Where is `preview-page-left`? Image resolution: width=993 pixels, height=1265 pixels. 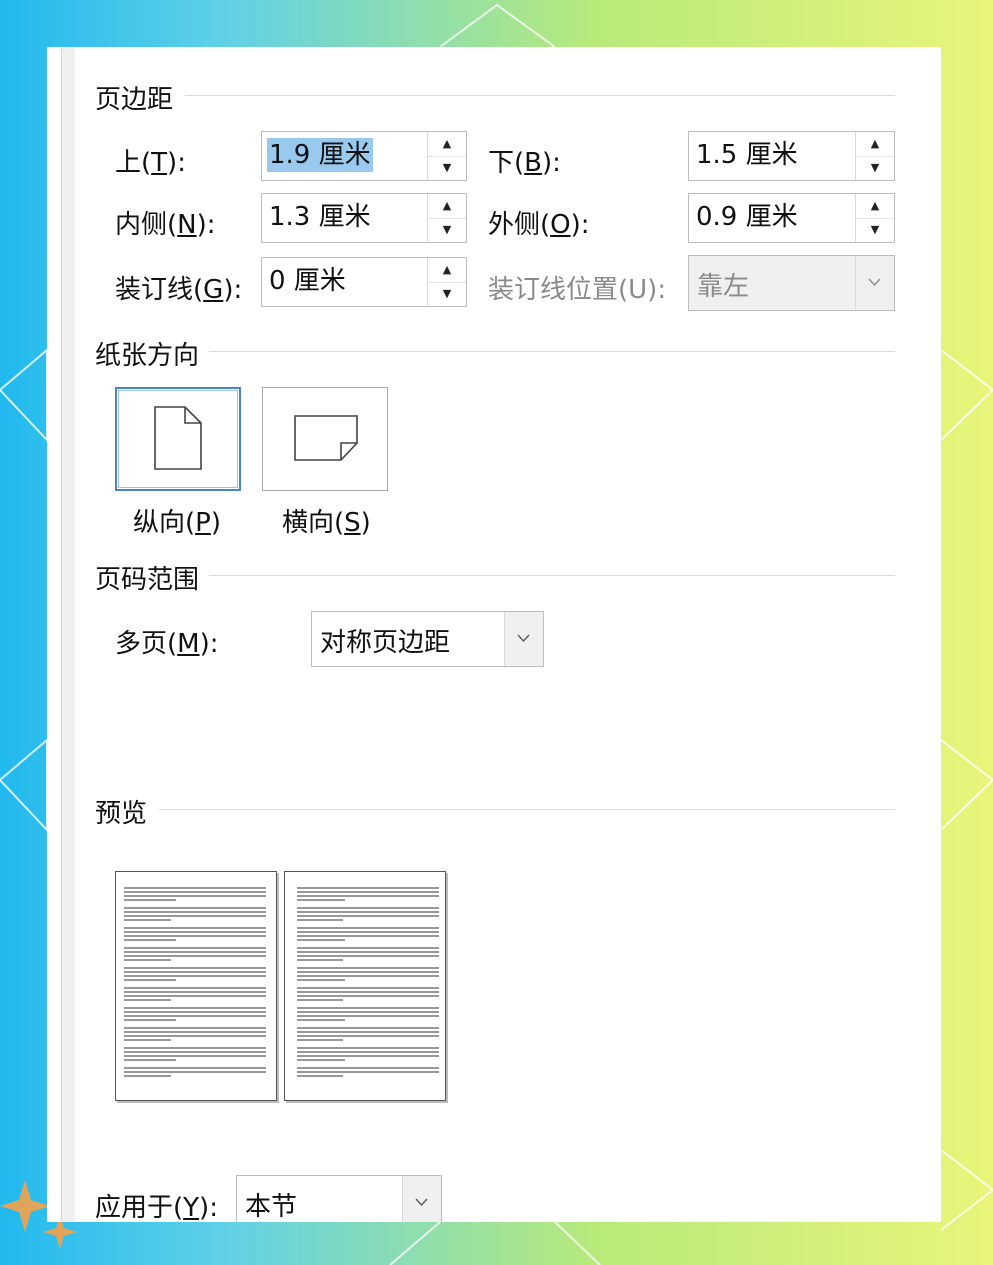
preview-page-left is located at coordinates (196, 986).